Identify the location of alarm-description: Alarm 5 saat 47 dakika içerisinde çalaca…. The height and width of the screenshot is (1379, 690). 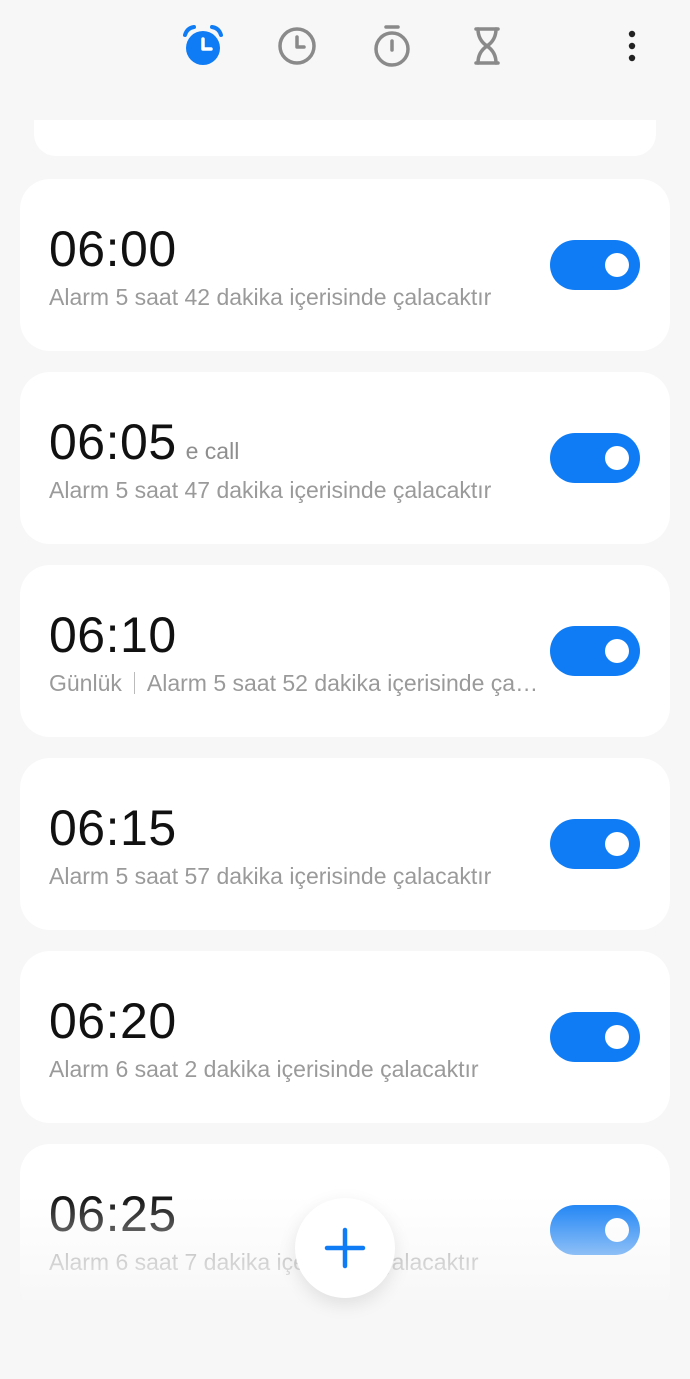
(270, 490).